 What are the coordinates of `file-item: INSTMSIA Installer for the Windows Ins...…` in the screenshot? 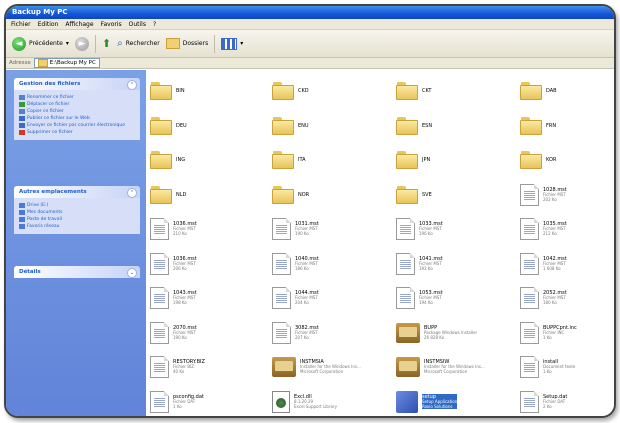 It's located at (327, 367).